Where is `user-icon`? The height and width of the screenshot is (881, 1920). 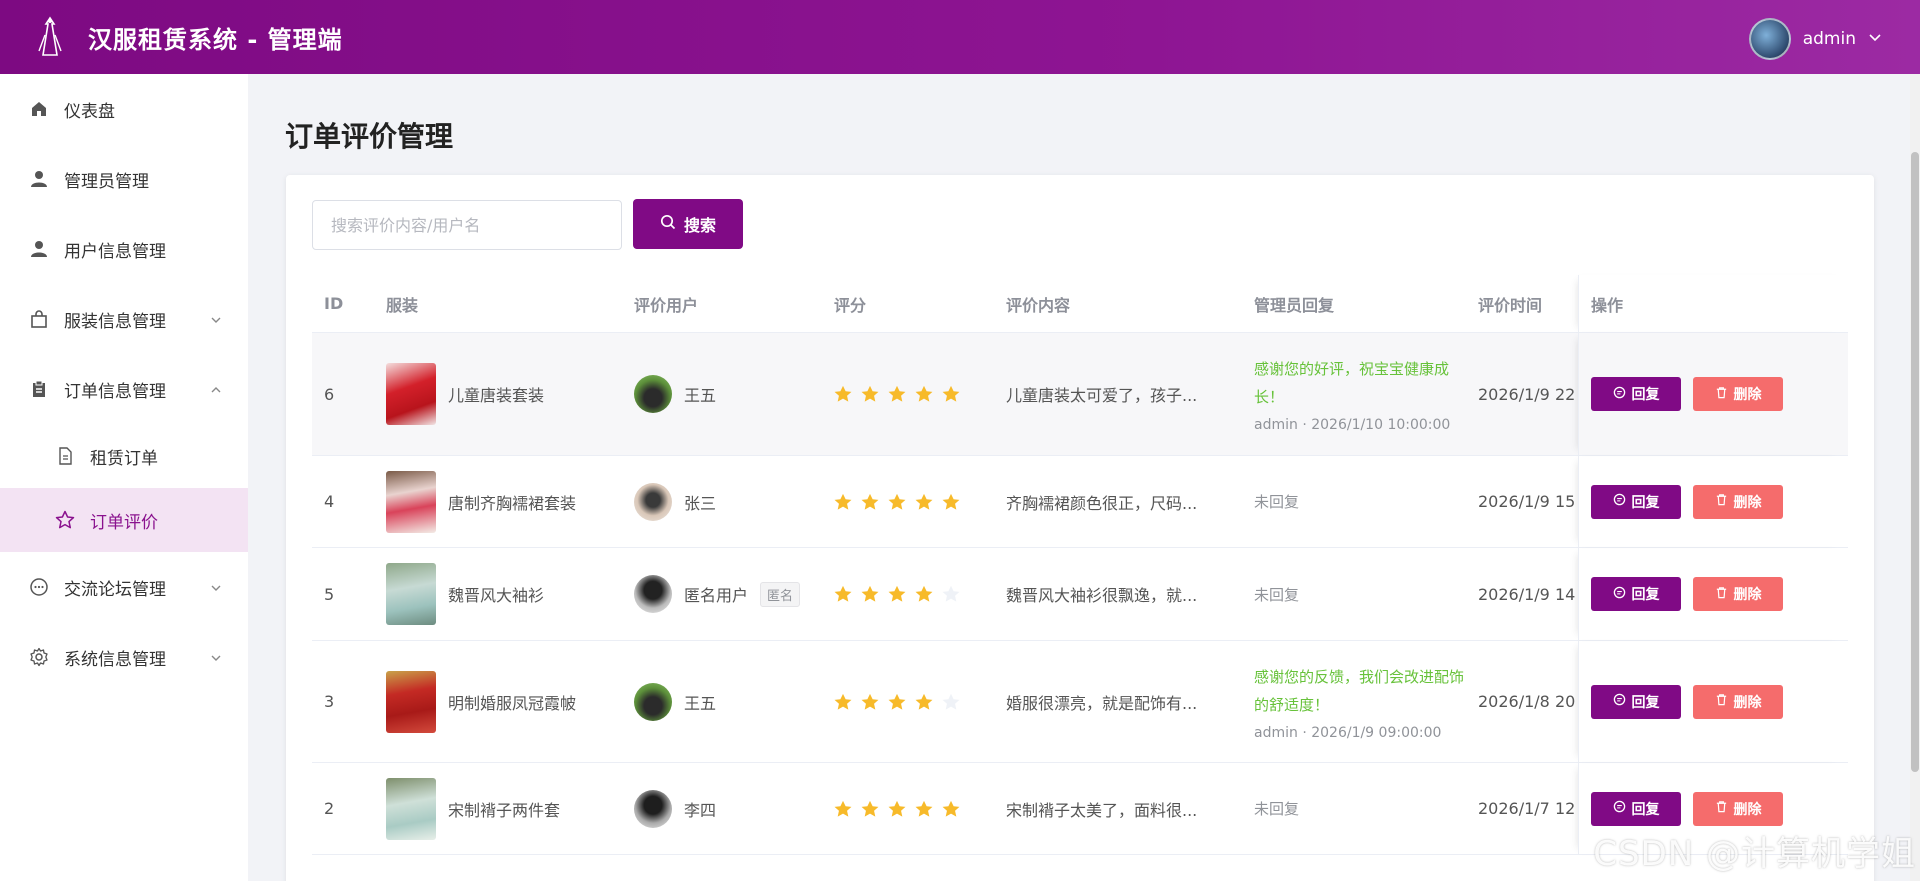
user-icon is located at coordinates (39, 249).